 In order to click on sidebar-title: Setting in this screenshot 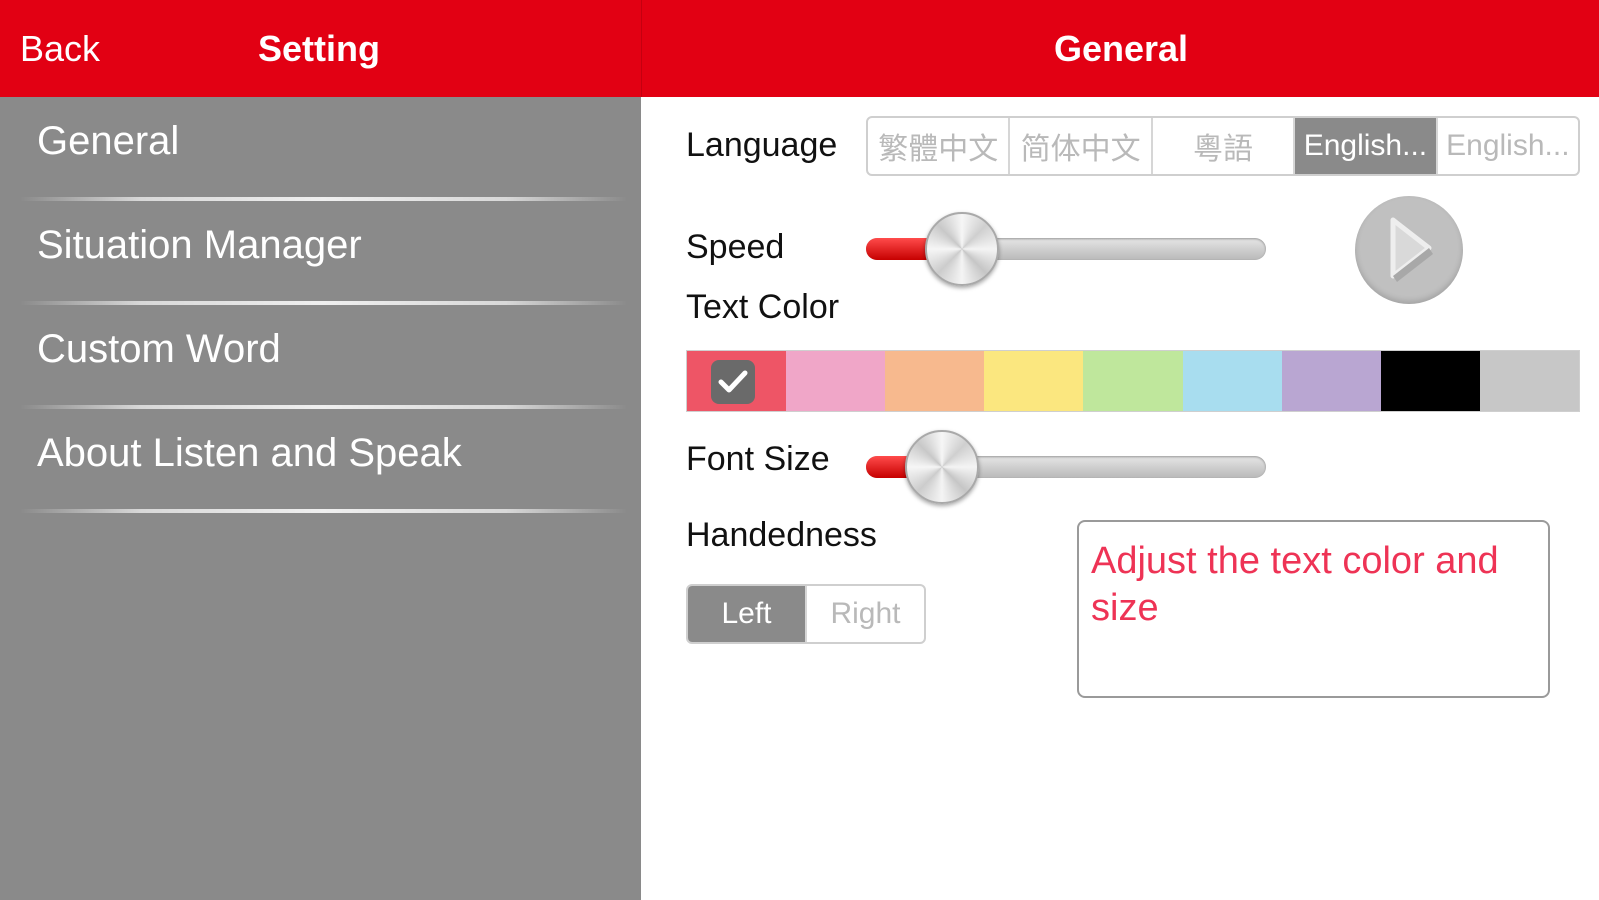, I will do `click(319, 48)`.